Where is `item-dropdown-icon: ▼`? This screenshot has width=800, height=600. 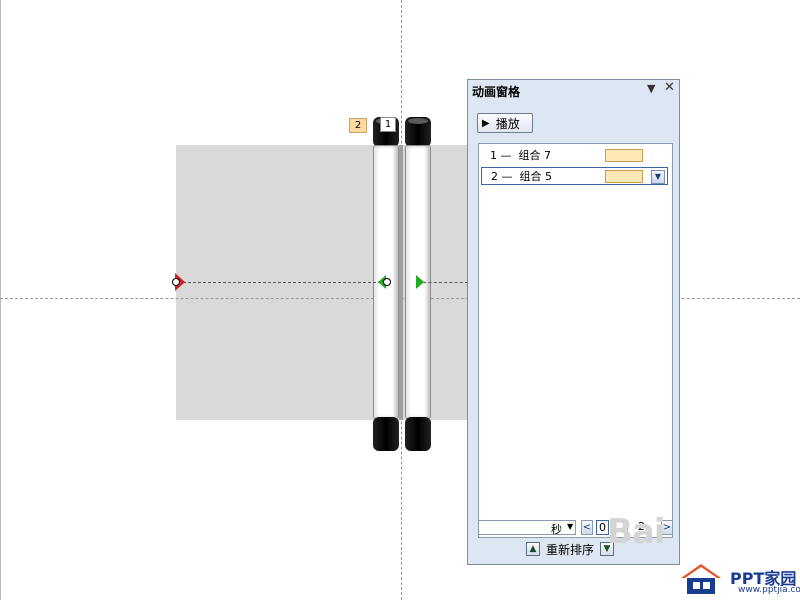 item-dropdown-icon: ▼ is located at coordinates (658, 177).